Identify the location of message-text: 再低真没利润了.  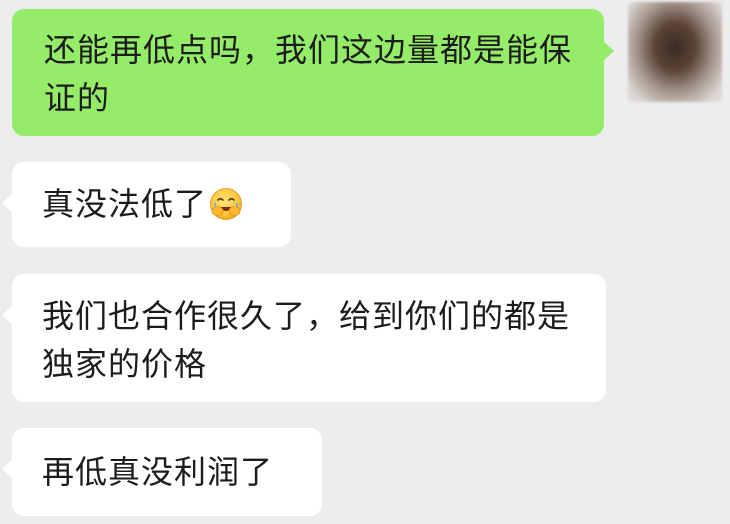
(158, 472).